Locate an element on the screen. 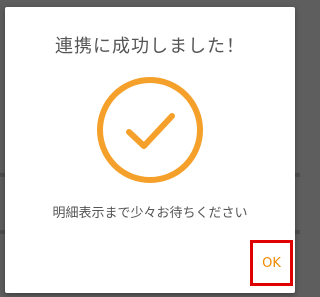 This screenshot has height=297, width=320. check-circle-icon is located at coordinates (150, 130).